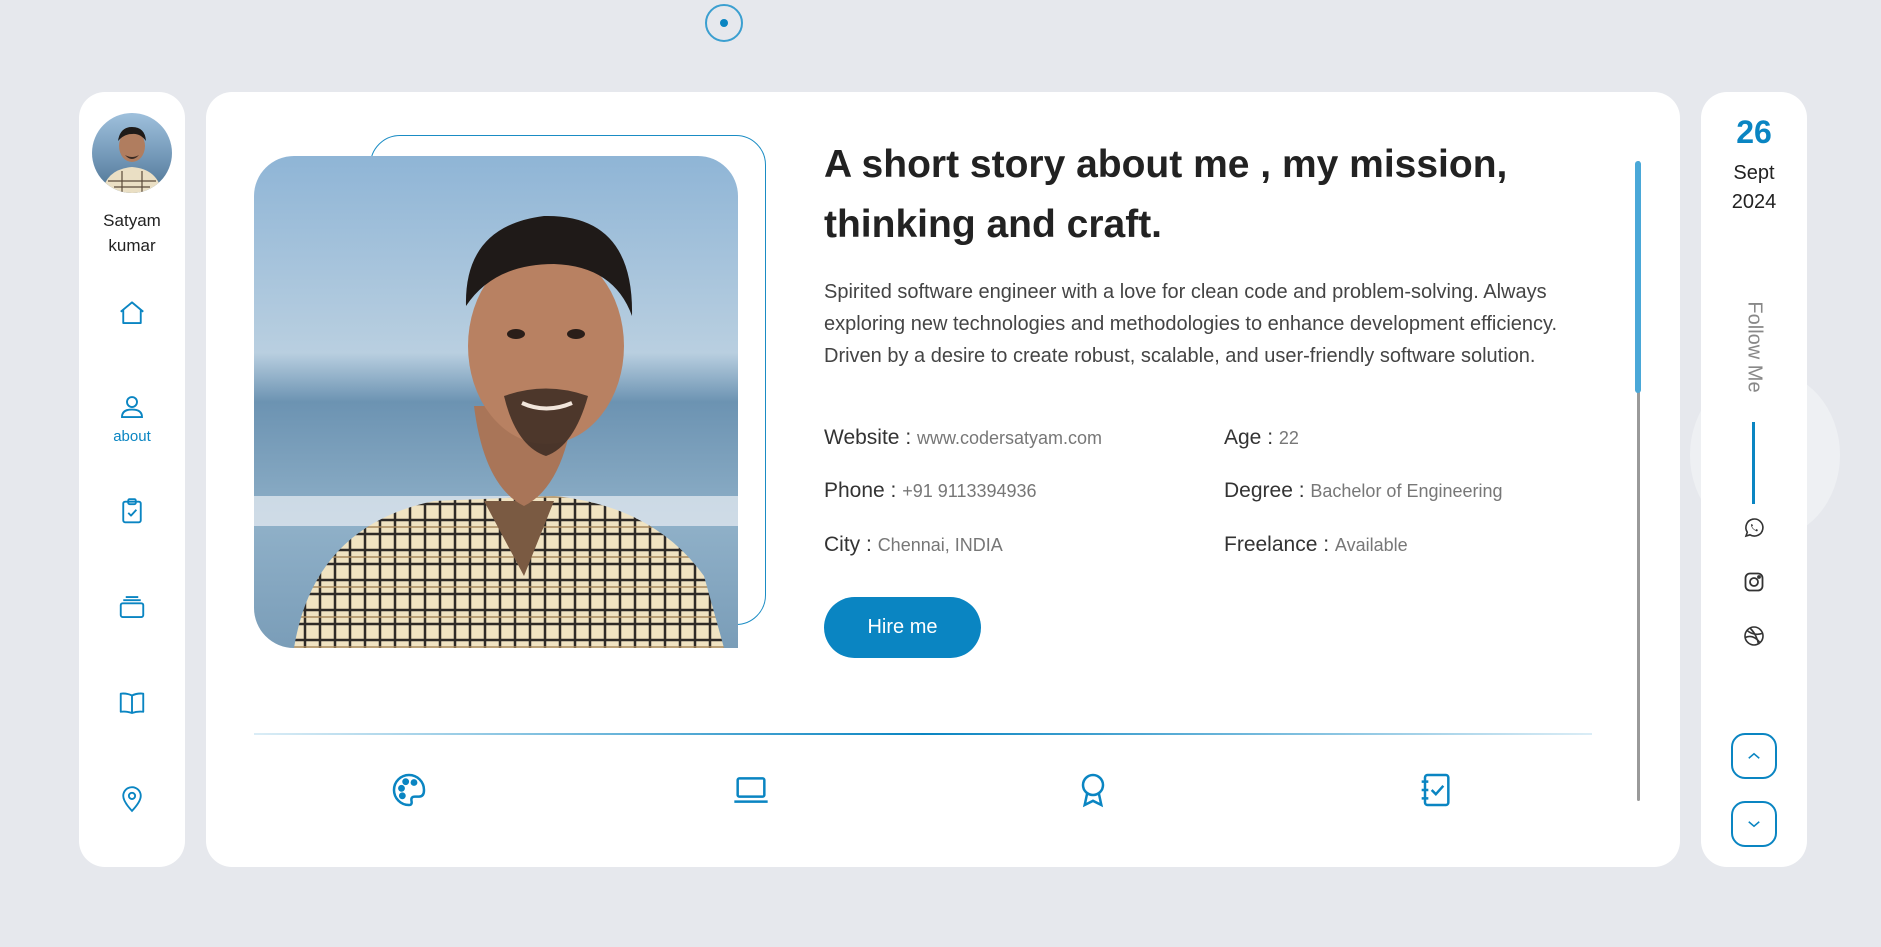 This screenshot has height=947, width=1881. I want to click on nav-label-about: about, so click(132, 436).